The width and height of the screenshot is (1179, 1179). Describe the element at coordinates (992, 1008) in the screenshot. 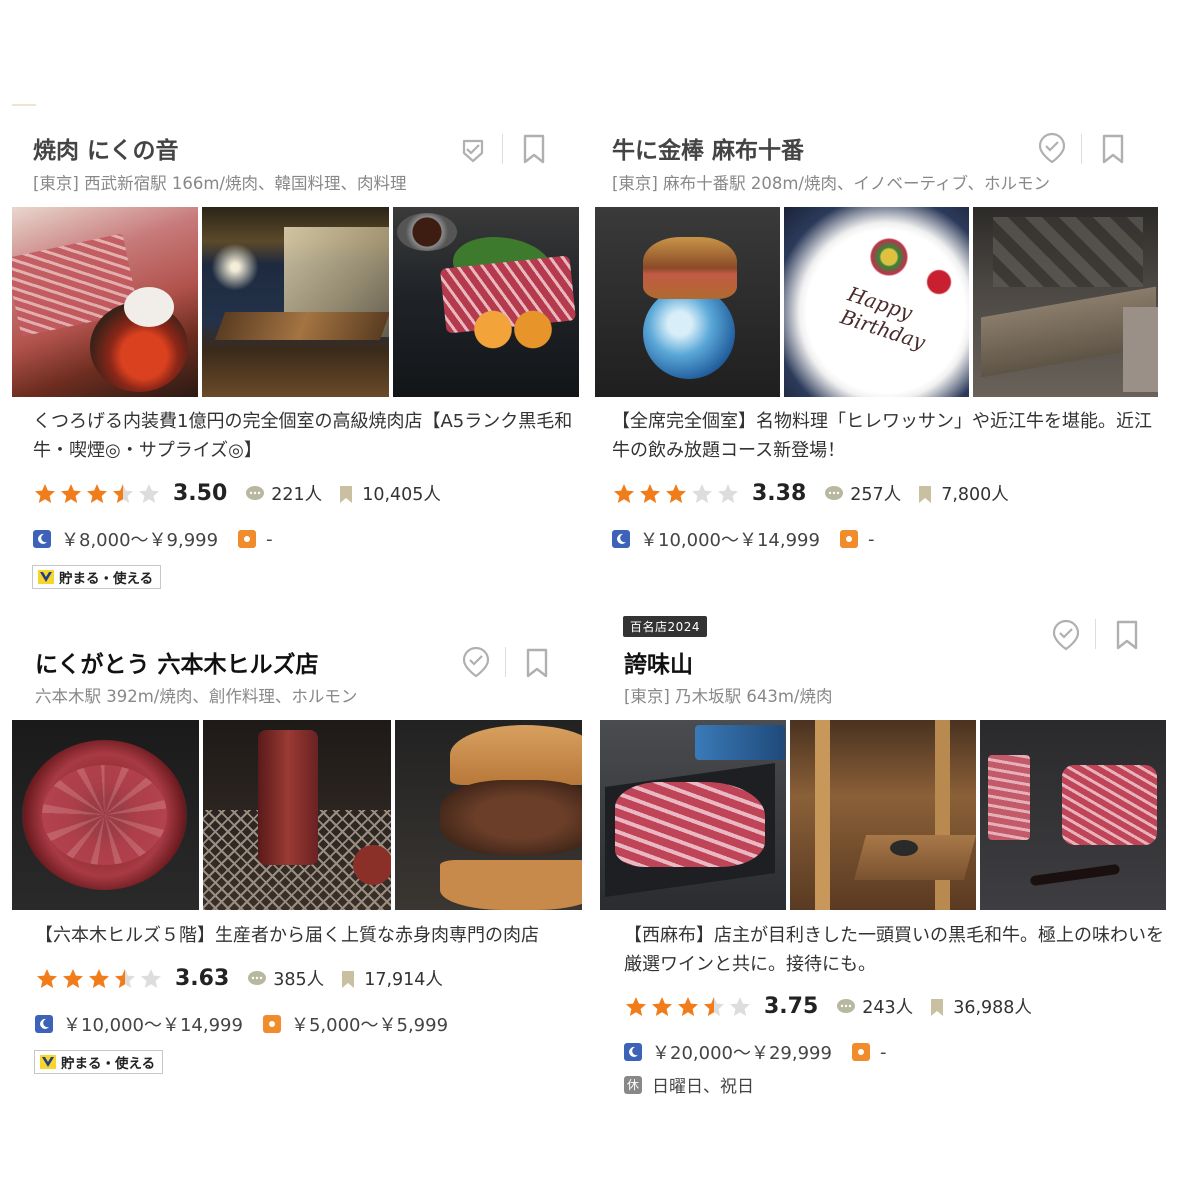

I see `bookmark-count: 36,988人` at that location.